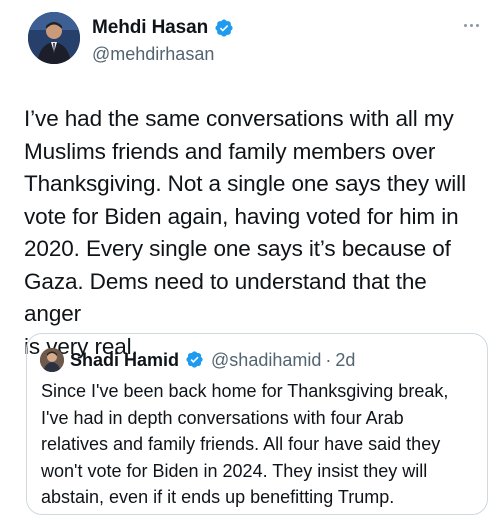 The height and width of the screenshot is (520, 496). I want to click on quote-header: Shadi Hamid @shadihamid · 2d, so click(197, 360).